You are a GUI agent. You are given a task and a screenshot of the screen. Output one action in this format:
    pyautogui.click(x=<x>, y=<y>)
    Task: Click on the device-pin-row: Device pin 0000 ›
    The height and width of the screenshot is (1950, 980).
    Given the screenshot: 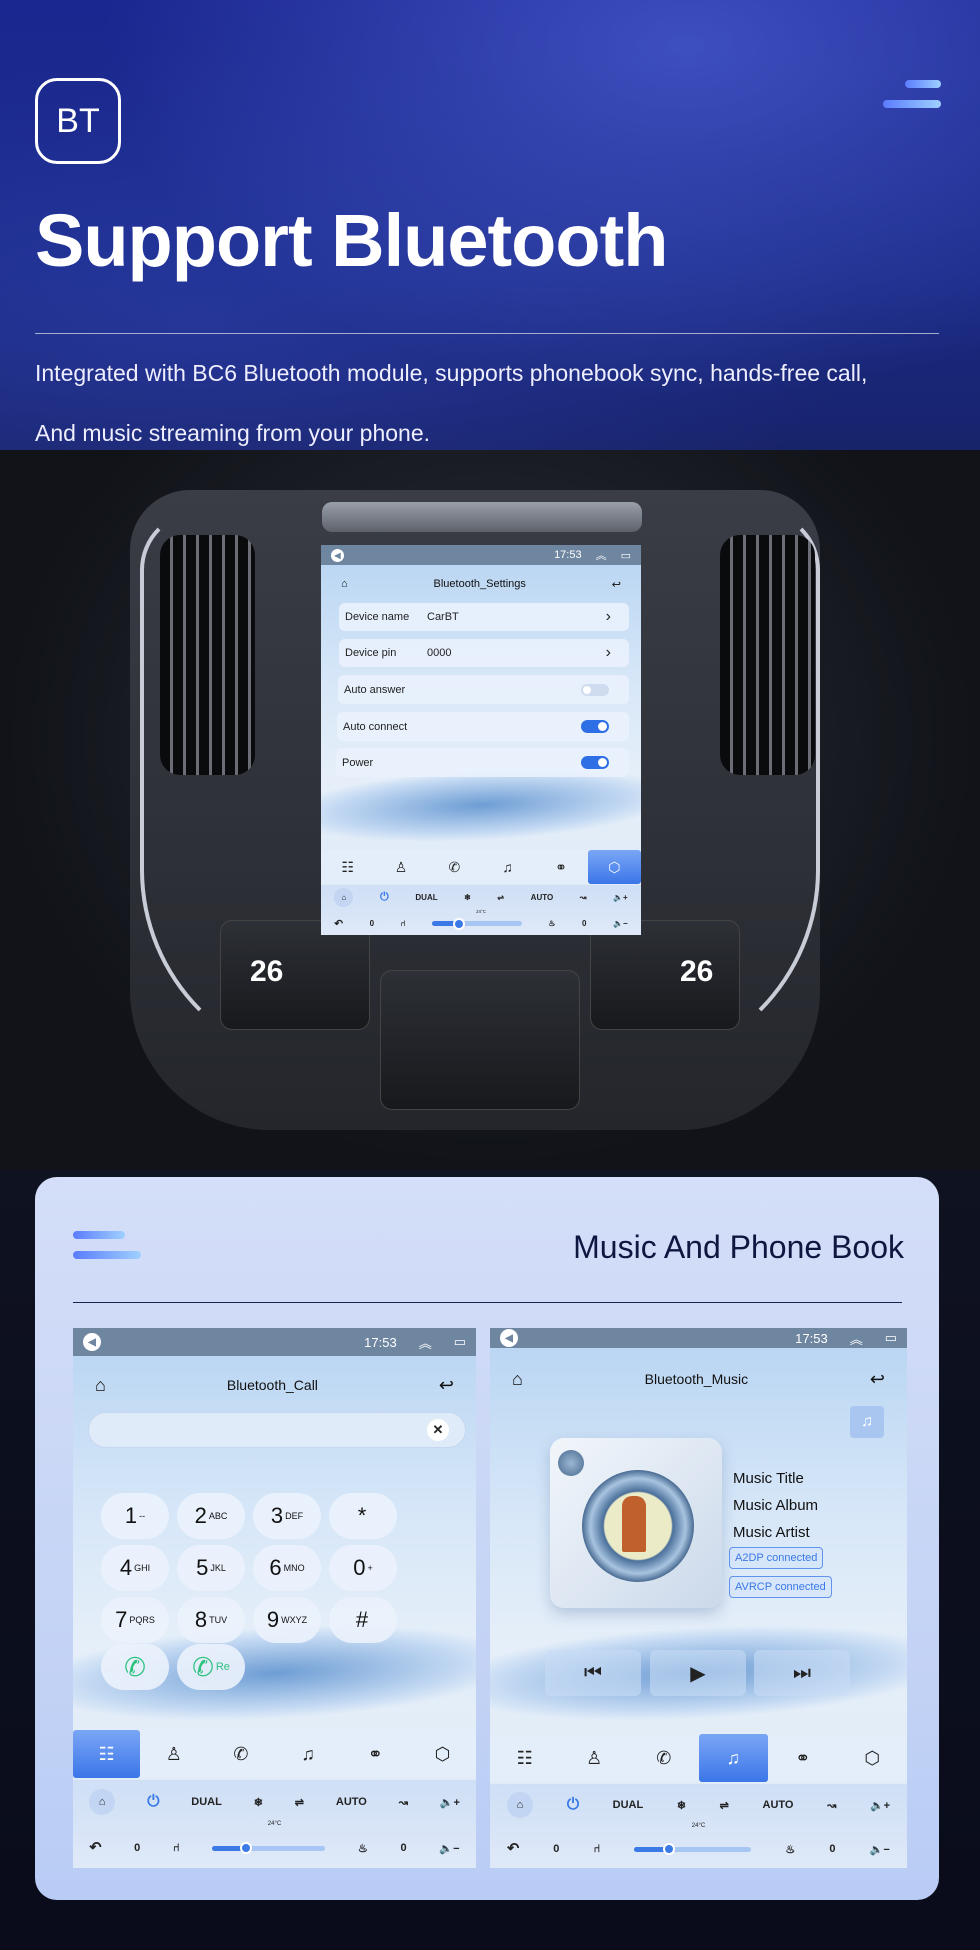 What is the action you would take?
    pyautogui.click(x=484, y=653)
    